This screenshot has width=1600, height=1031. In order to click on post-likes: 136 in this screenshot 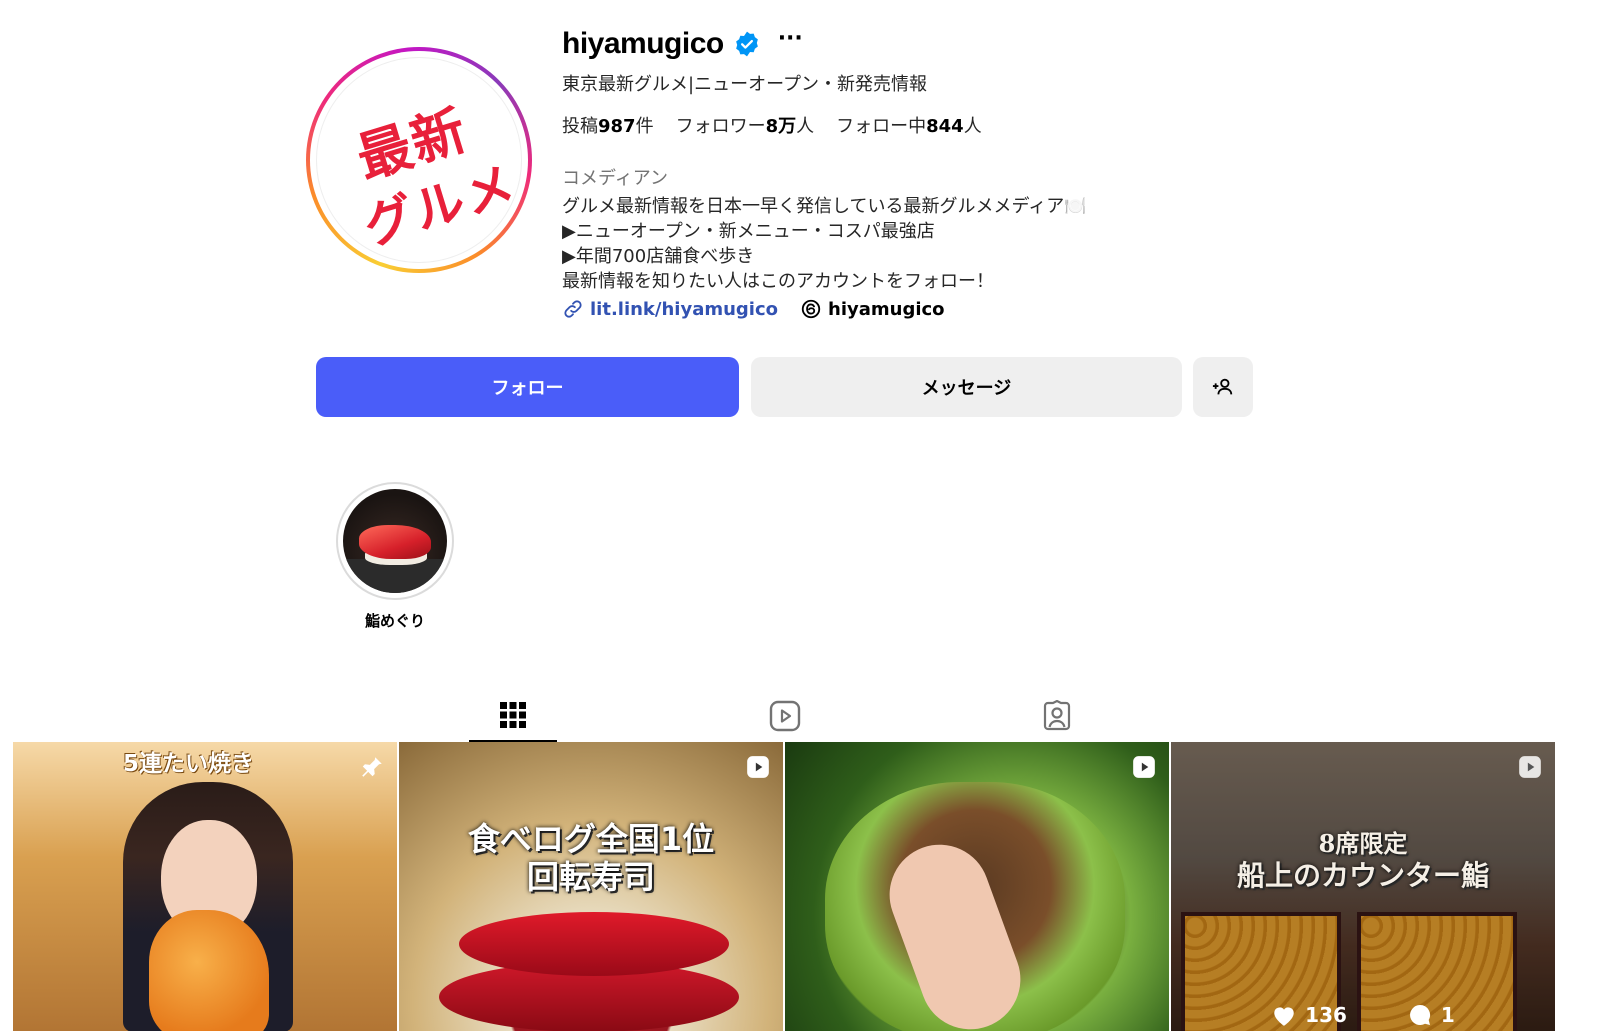, I will do `click(1309, 1015)`.